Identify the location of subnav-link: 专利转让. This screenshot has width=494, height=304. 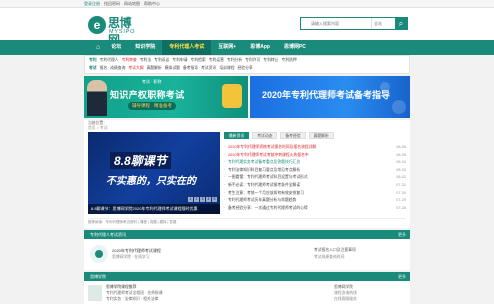
(270, 60).